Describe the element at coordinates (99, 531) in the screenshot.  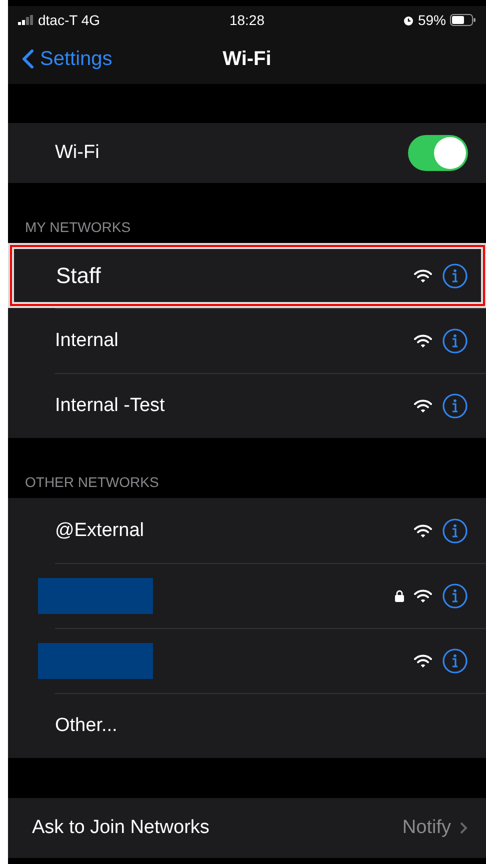
I see `network-name: @External` at that location.